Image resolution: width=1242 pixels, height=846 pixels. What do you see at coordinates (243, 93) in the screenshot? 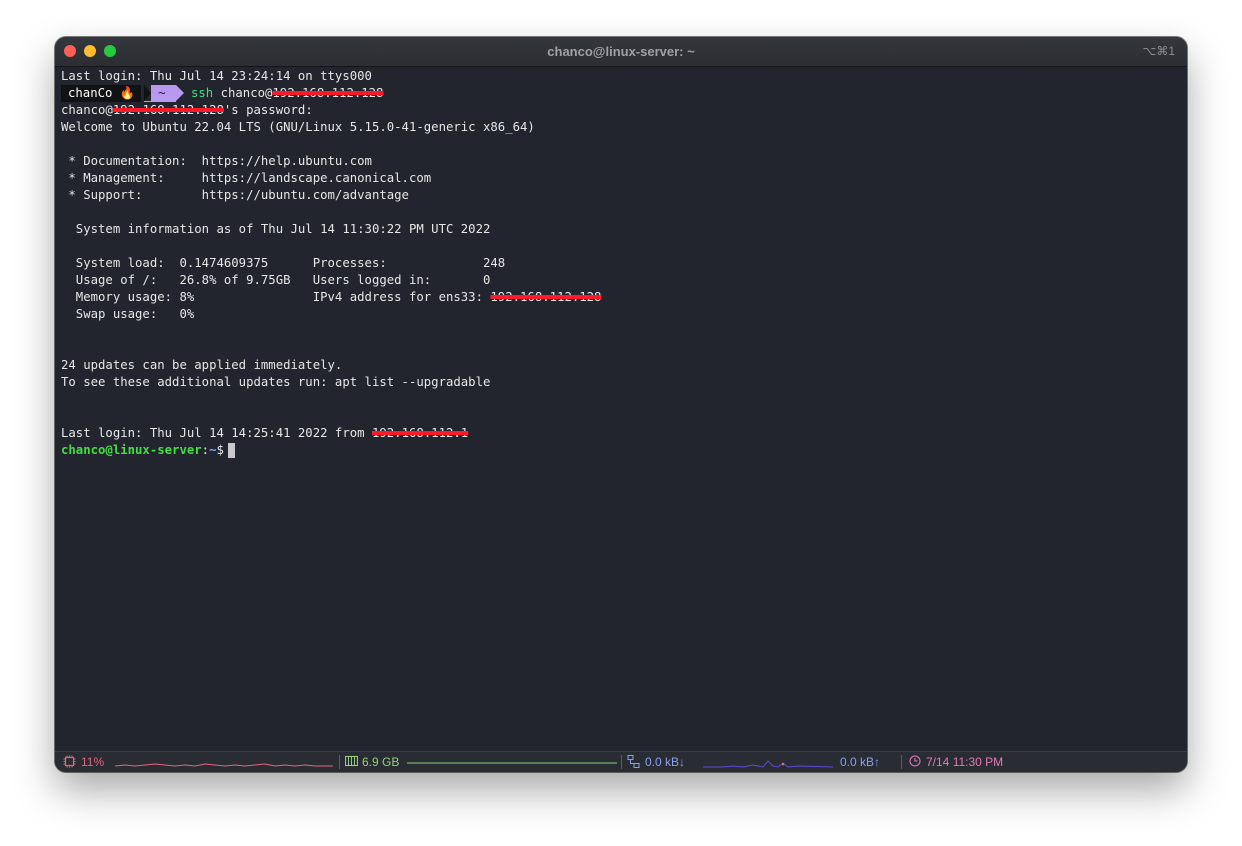
I see `command-args: chanco@` at bounding box center [243, 93].